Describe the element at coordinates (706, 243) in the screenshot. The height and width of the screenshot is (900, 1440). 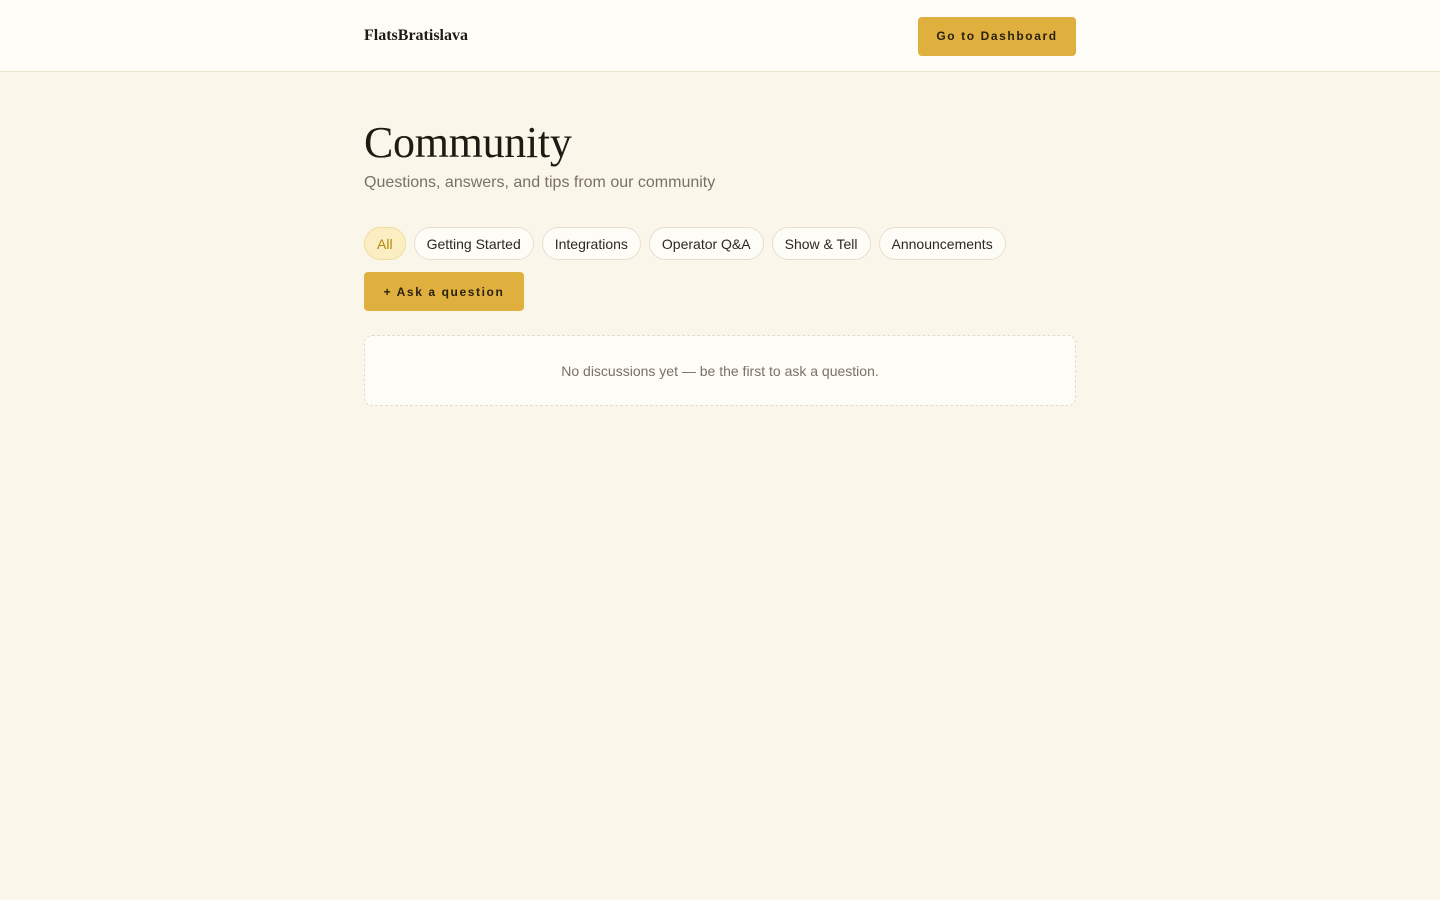
I see `filter-chip-operator-qa: Operator Q&A` at that location.